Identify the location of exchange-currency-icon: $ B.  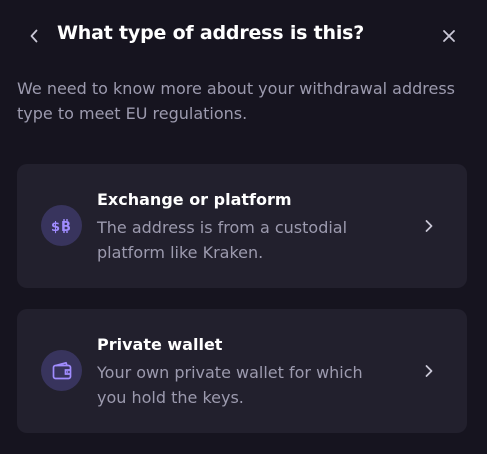
(61, 226).